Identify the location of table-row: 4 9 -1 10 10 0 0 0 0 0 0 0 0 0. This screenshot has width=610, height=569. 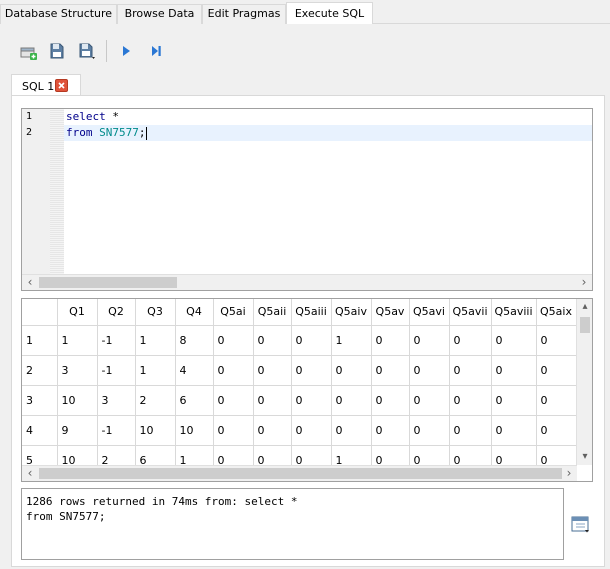
(299, 430).